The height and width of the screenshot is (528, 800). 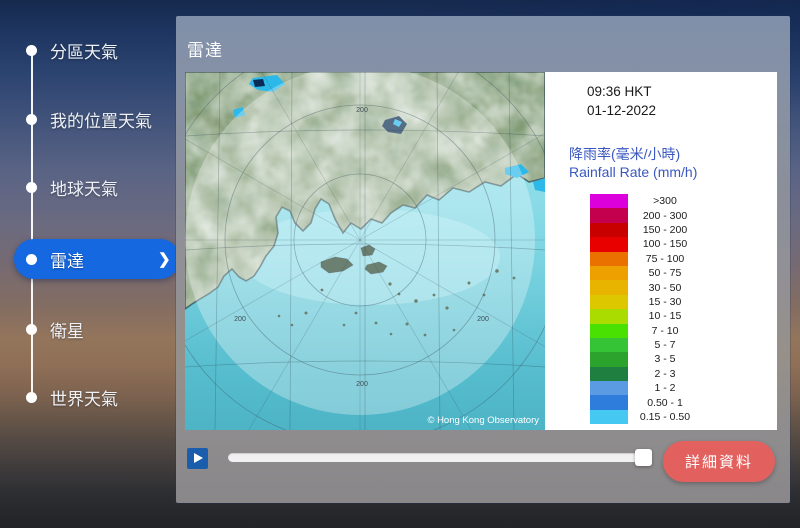 What do you see at coordinates (665, 359) in the screenshot?
I see `legend-range-label: 3 - 5` at bounding box center [665, 359].